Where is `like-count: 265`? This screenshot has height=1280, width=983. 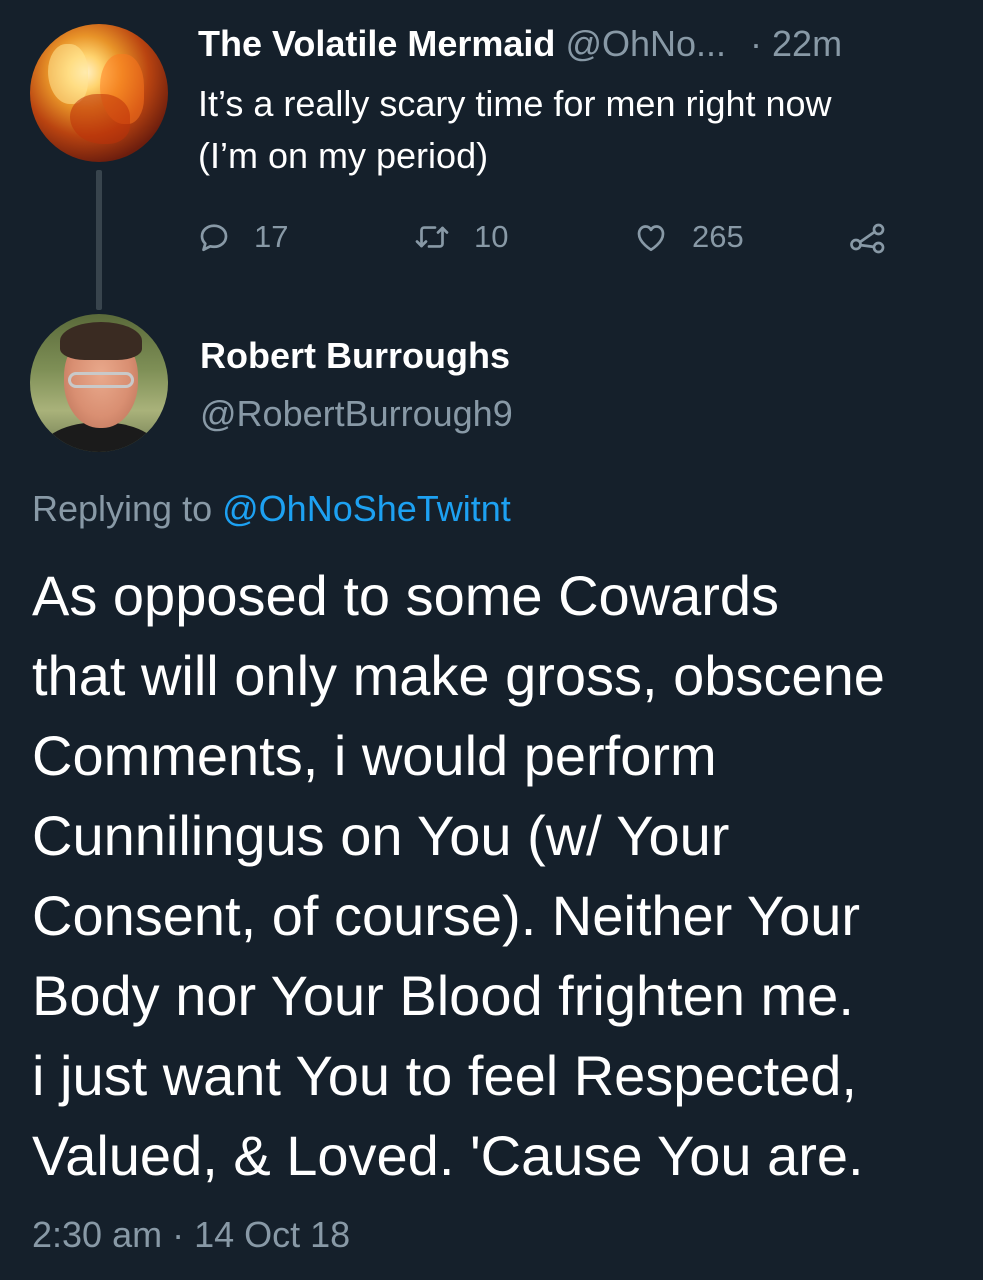 like-count: 265 is located at coordinates (718, 236).